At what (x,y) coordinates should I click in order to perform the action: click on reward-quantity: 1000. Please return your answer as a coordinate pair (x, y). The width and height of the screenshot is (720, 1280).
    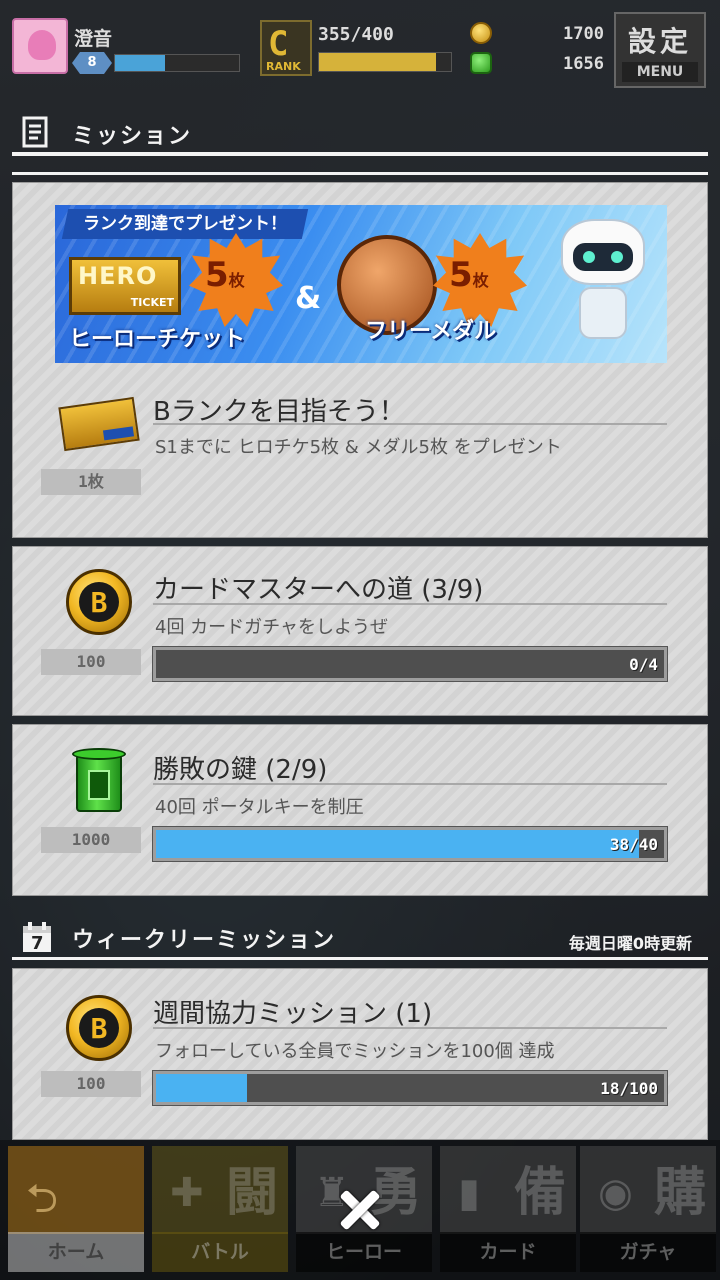
    Looking at the image, I should click on (91, 840).